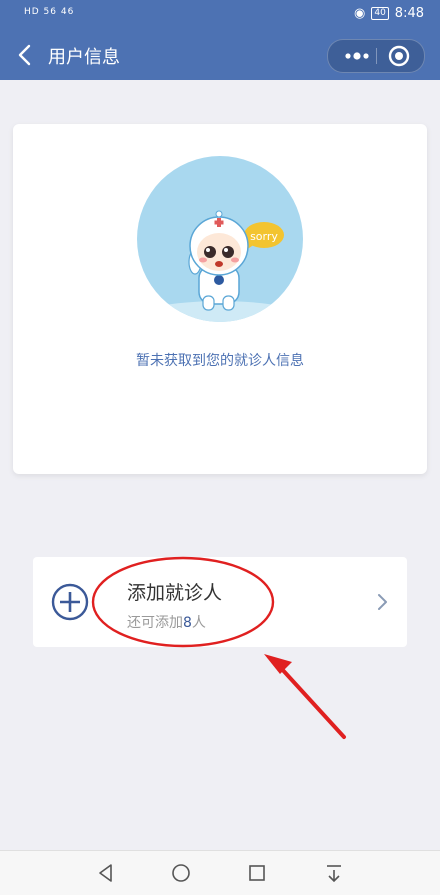  What do you see at coordinates (409, 13) in the screenshot?
I see `status-time: 8:48` at bounding box center [409, 13].